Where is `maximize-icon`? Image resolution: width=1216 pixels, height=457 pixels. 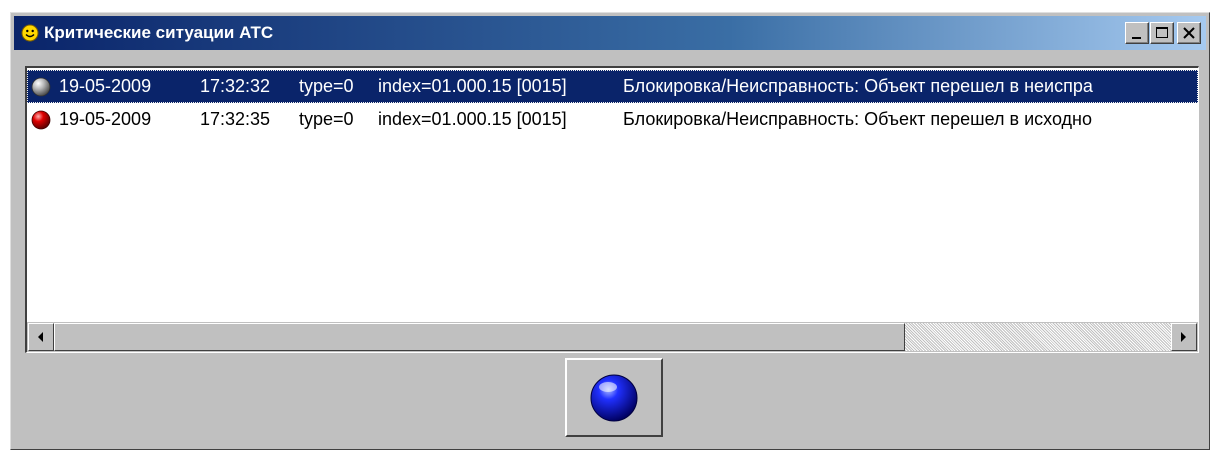
maximize-icon is located at coordinates (1162, 32).